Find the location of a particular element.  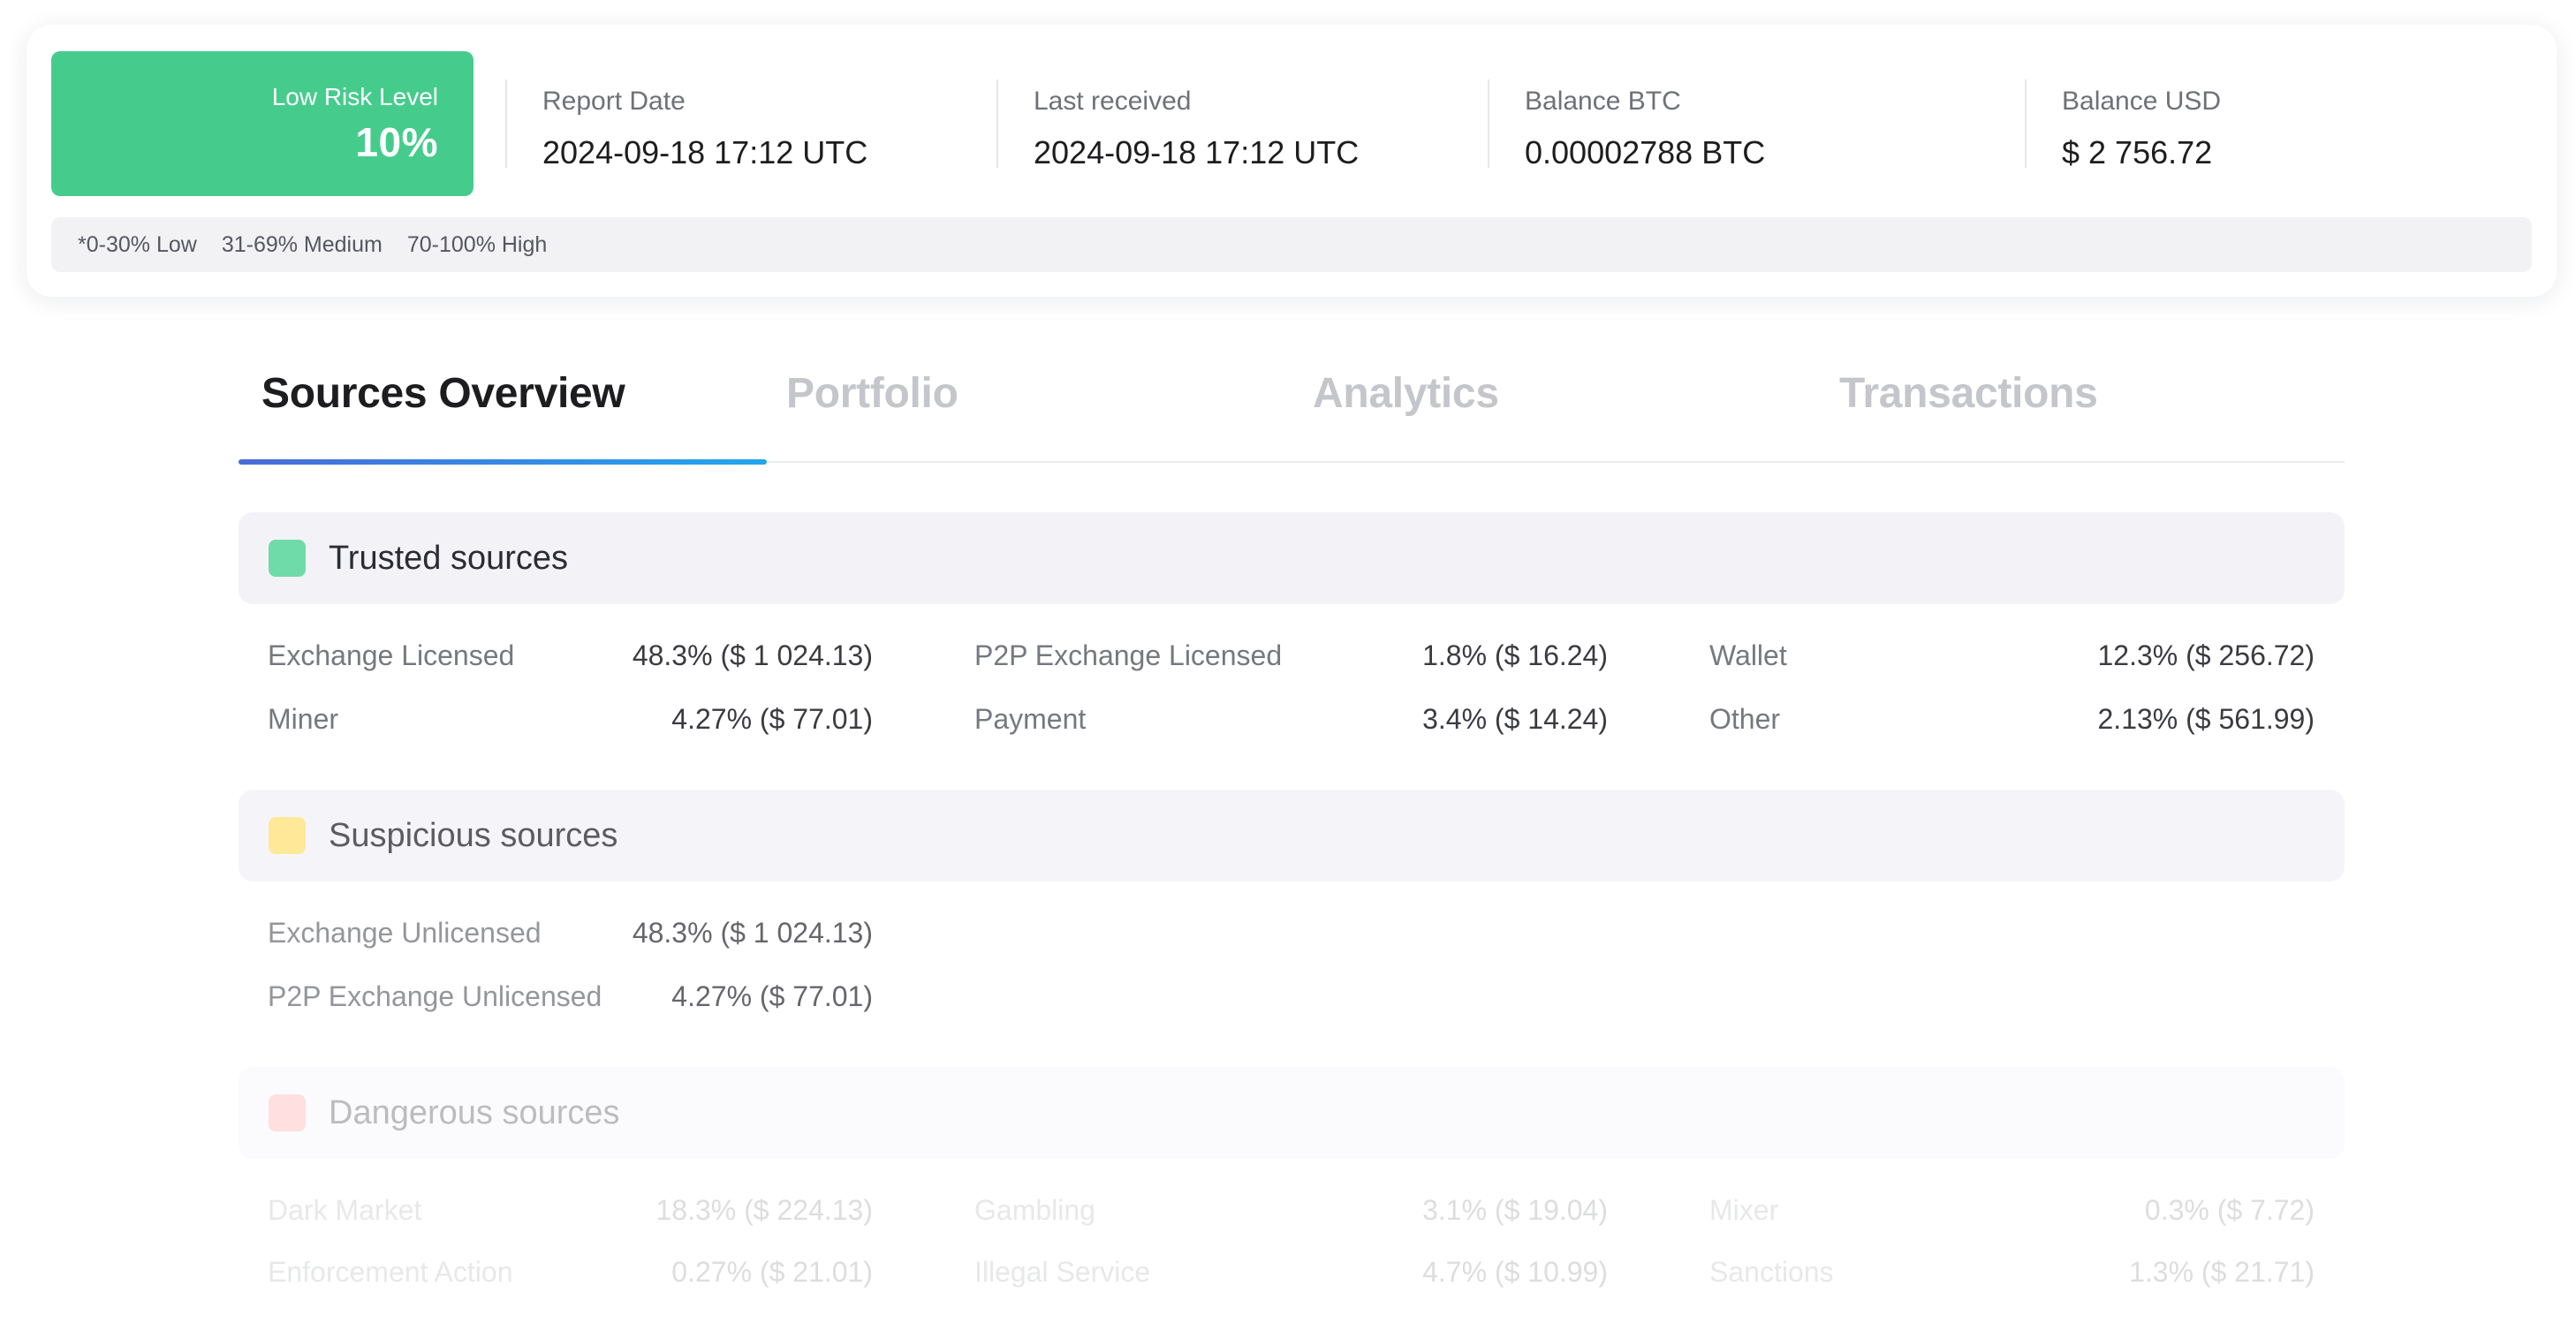

risk-level-label: Low Risk Level is located at coordinates (355, 96).